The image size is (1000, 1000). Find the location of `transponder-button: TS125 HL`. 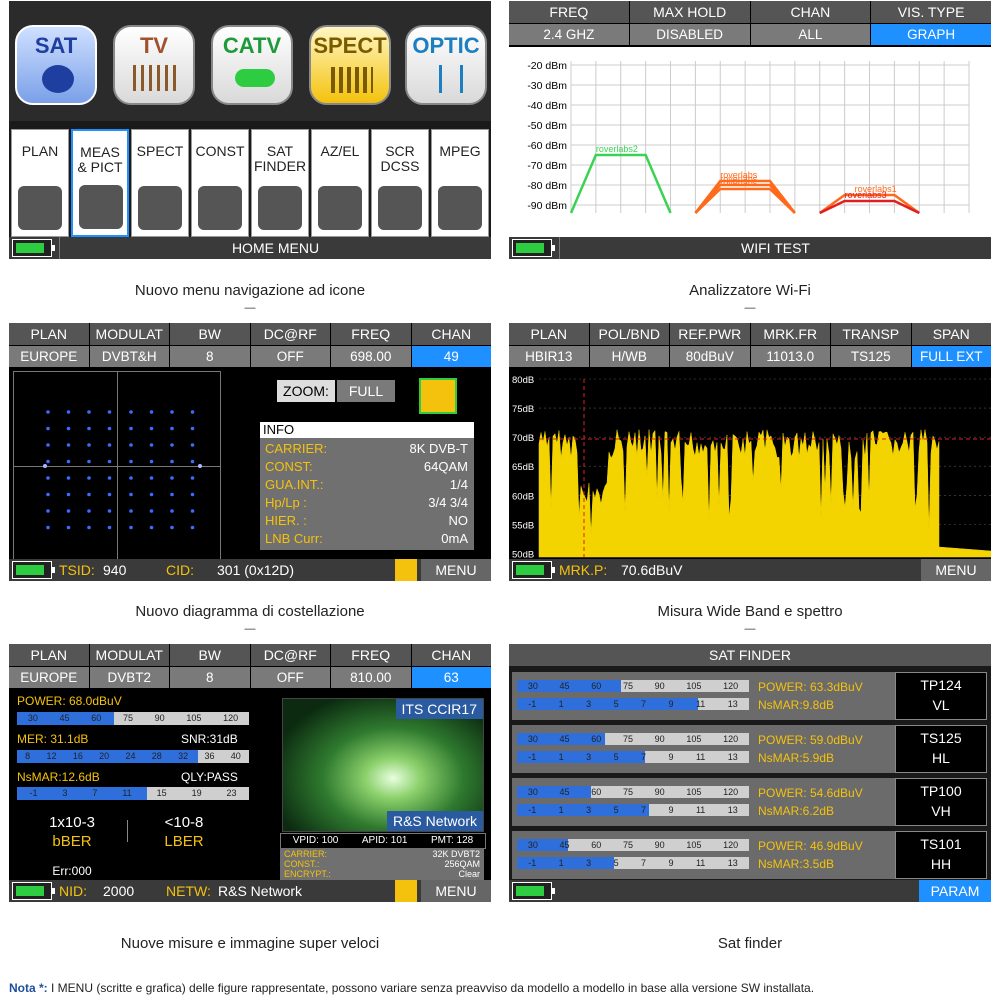

transponder-button: TS125 HL is located at coordinates (941, 749).